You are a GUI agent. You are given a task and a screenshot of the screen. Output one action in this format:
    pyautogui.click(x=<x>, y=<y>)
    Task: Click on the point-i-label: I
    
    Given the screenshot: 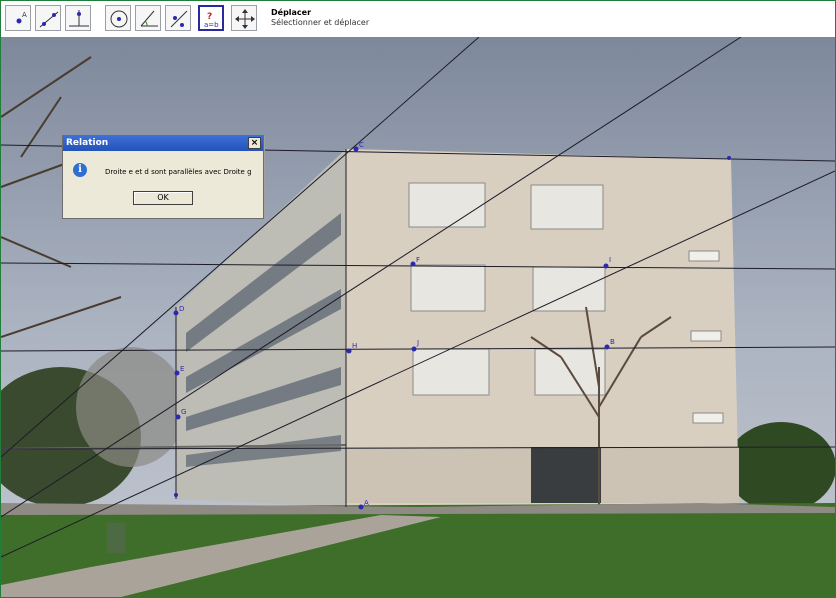 What is the action you would take?
    pyautogui.click(x=610, y=260)
    